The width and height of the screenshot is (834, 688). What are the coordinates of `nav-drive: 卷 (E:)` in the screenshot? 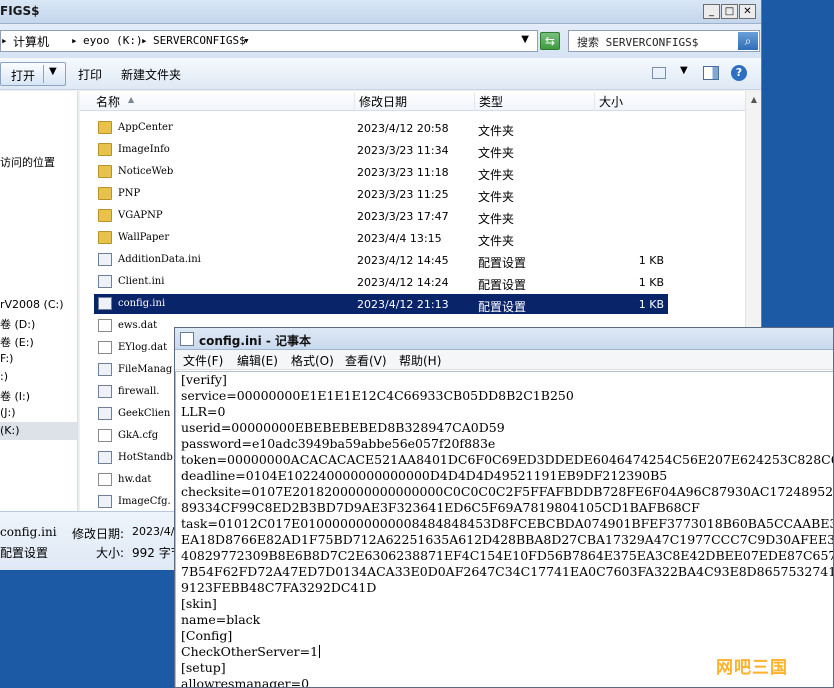 It's located at (17, 342).